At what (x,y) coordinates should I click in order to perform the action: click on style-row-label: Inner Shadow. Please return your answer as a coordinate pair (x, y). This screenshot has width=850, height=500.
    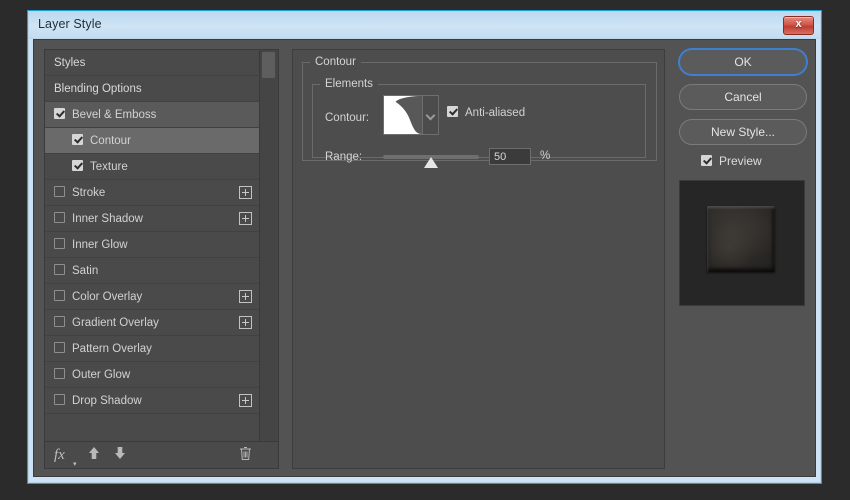
    Looking at the image, I should click on (107, 219).